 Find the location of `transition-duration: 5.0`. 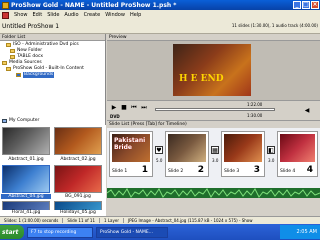

transition-duration: 5.0 is located at coordinates (159, 160).